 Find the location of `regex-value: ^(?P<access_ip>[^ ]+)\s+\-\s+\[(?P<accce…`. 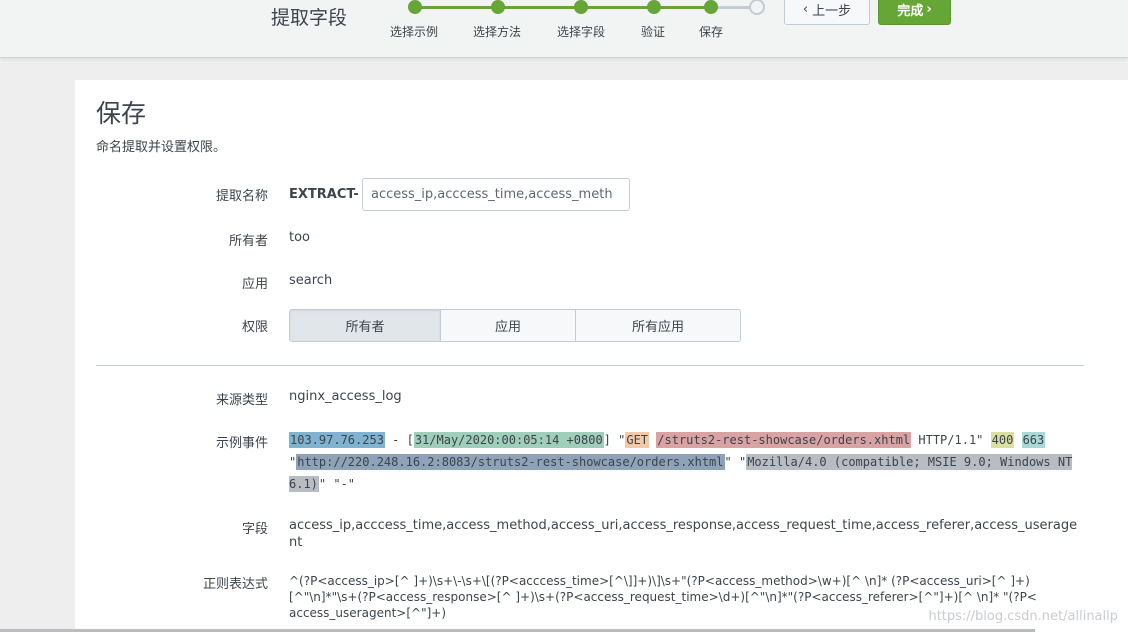

regex-value: ^(?P<access_ip>[^ ]+)\s+\-\s+\[(?P<accce… is located at coordinates (663, 597).